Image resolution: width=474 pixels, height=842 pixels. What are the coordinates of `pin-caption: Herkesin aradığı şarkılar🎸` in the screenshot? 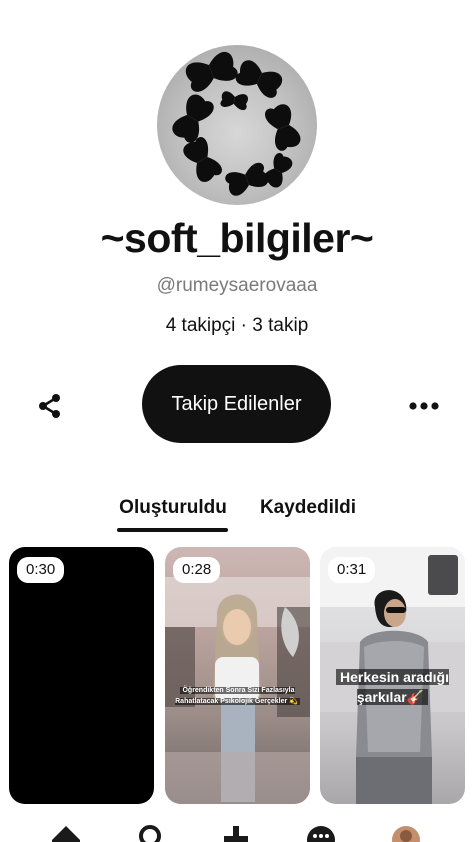 It's located at (392, 687).